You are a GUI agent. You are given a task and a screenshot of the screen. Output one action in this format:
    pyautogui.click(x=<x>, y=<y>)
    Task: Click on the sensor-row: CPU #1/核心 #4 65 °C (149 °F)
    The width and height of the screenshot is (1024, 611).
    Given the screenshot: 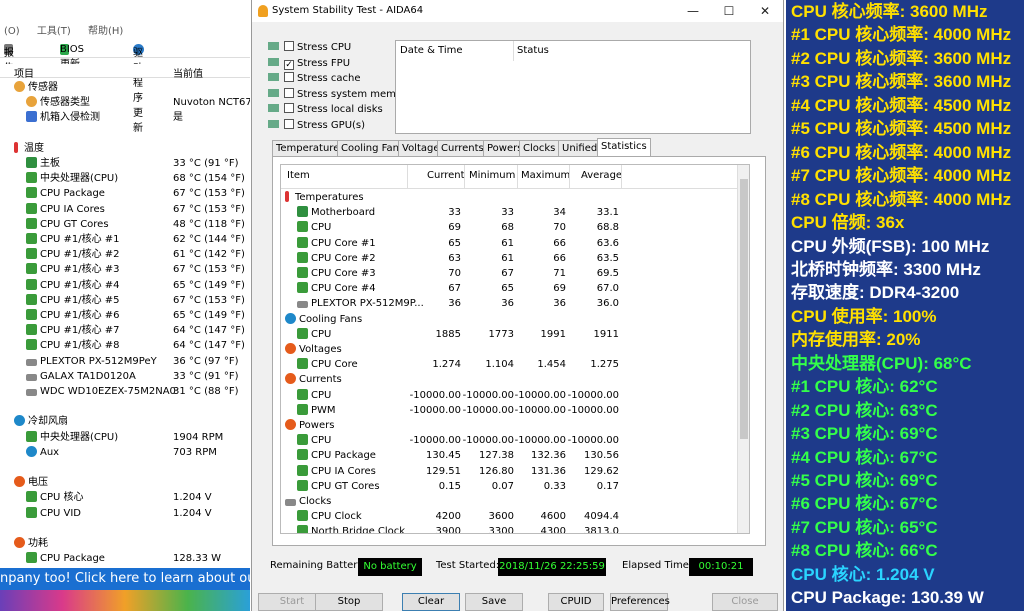 What is the action you would take?
    pyautogui.click(x=125, y=285)
    